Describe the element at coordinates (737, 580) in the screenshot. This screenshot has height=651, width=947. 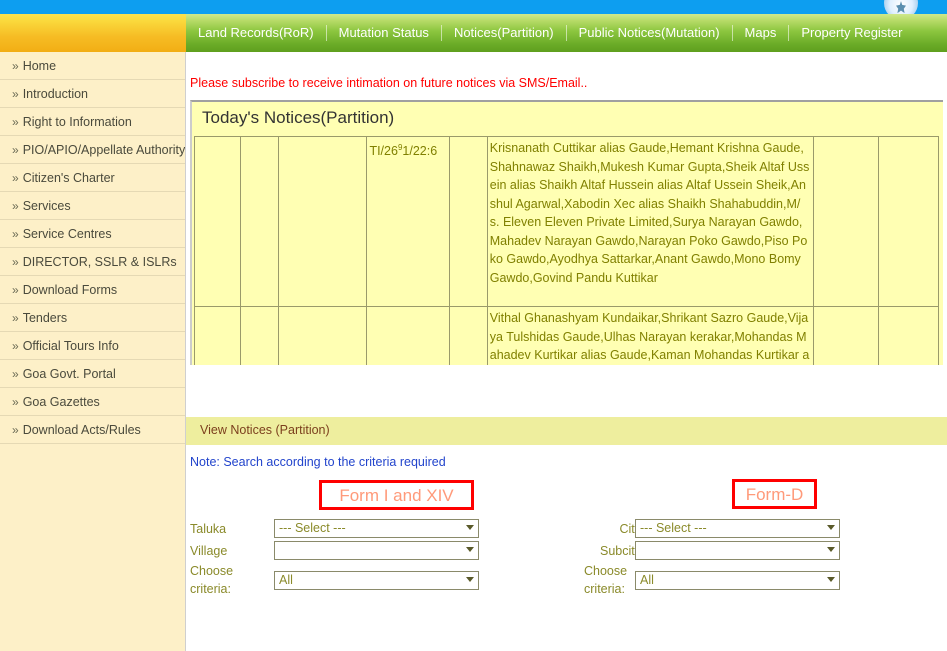
I see `criteria-select-right: All` at that location.